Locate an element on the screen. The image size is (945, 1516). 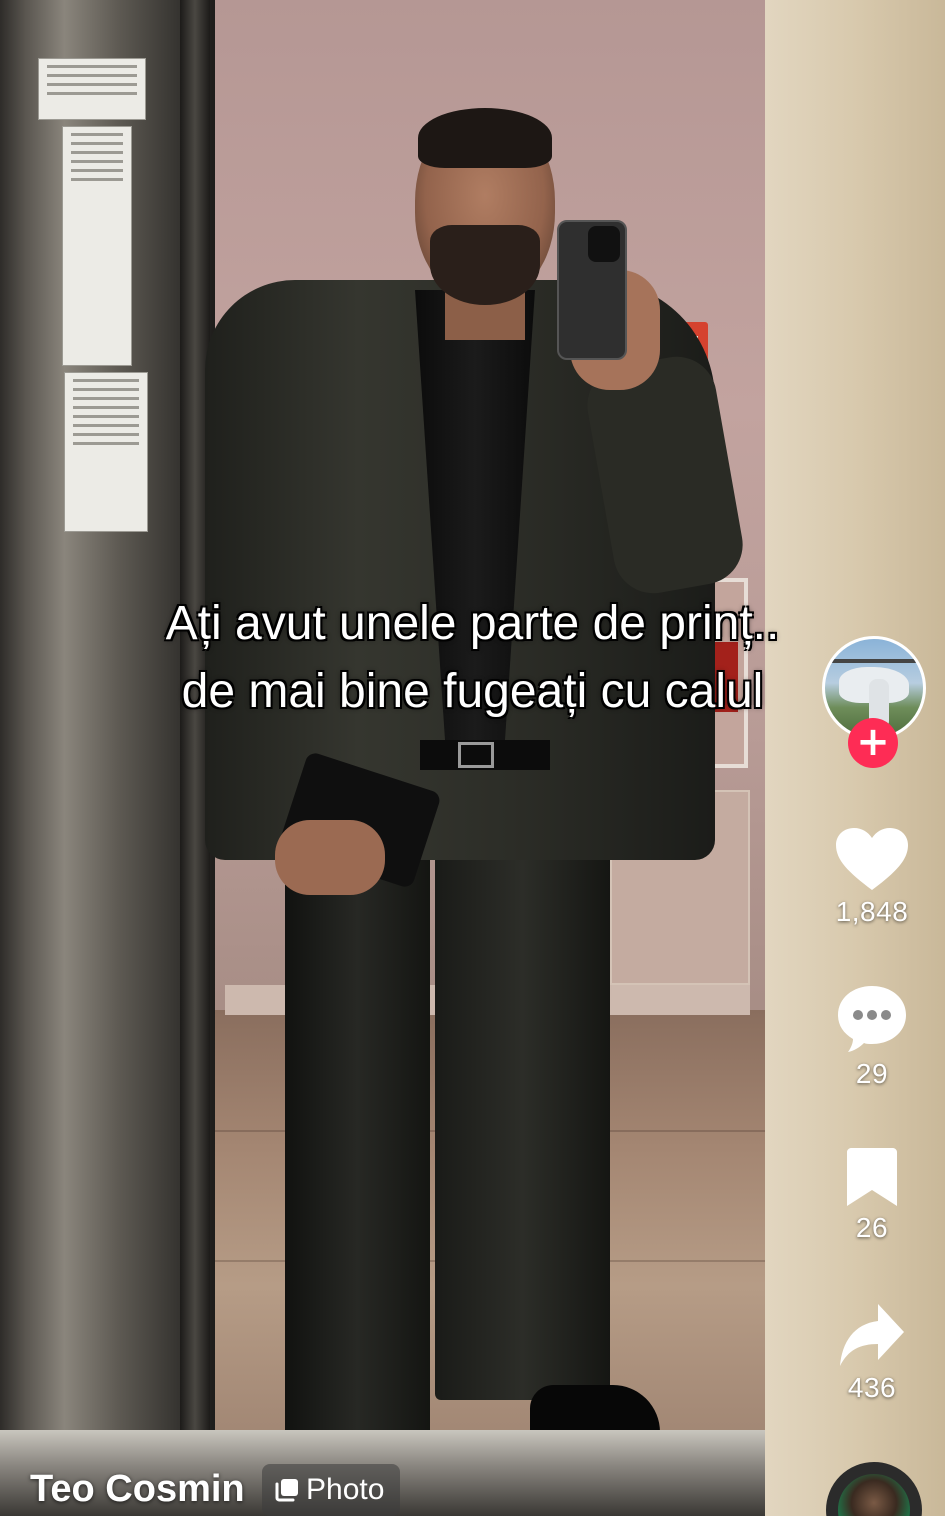
share-count: 436 is located at coordinates (872, 1387).